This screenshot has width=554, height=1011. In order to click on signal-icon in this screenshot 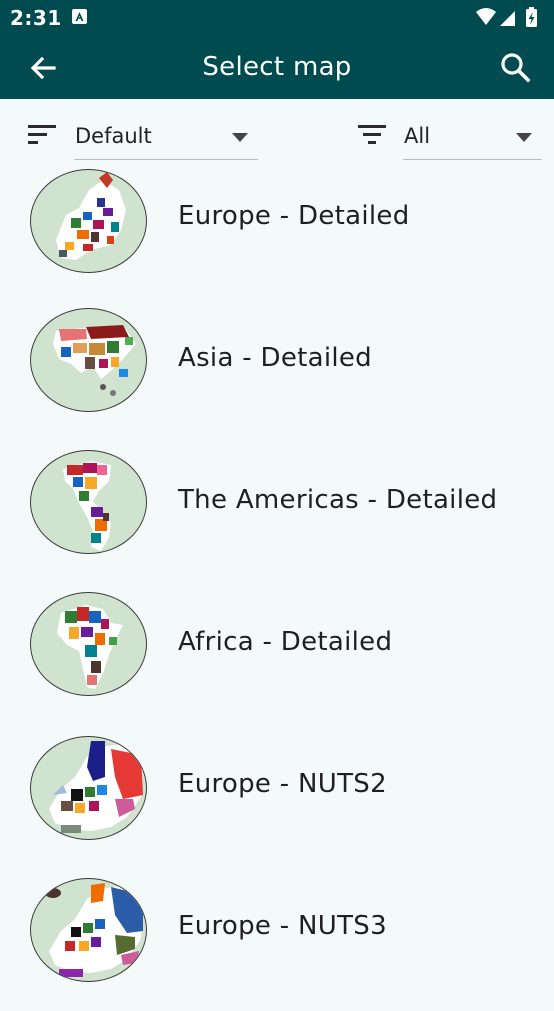, I will do `click(507, 18)`.